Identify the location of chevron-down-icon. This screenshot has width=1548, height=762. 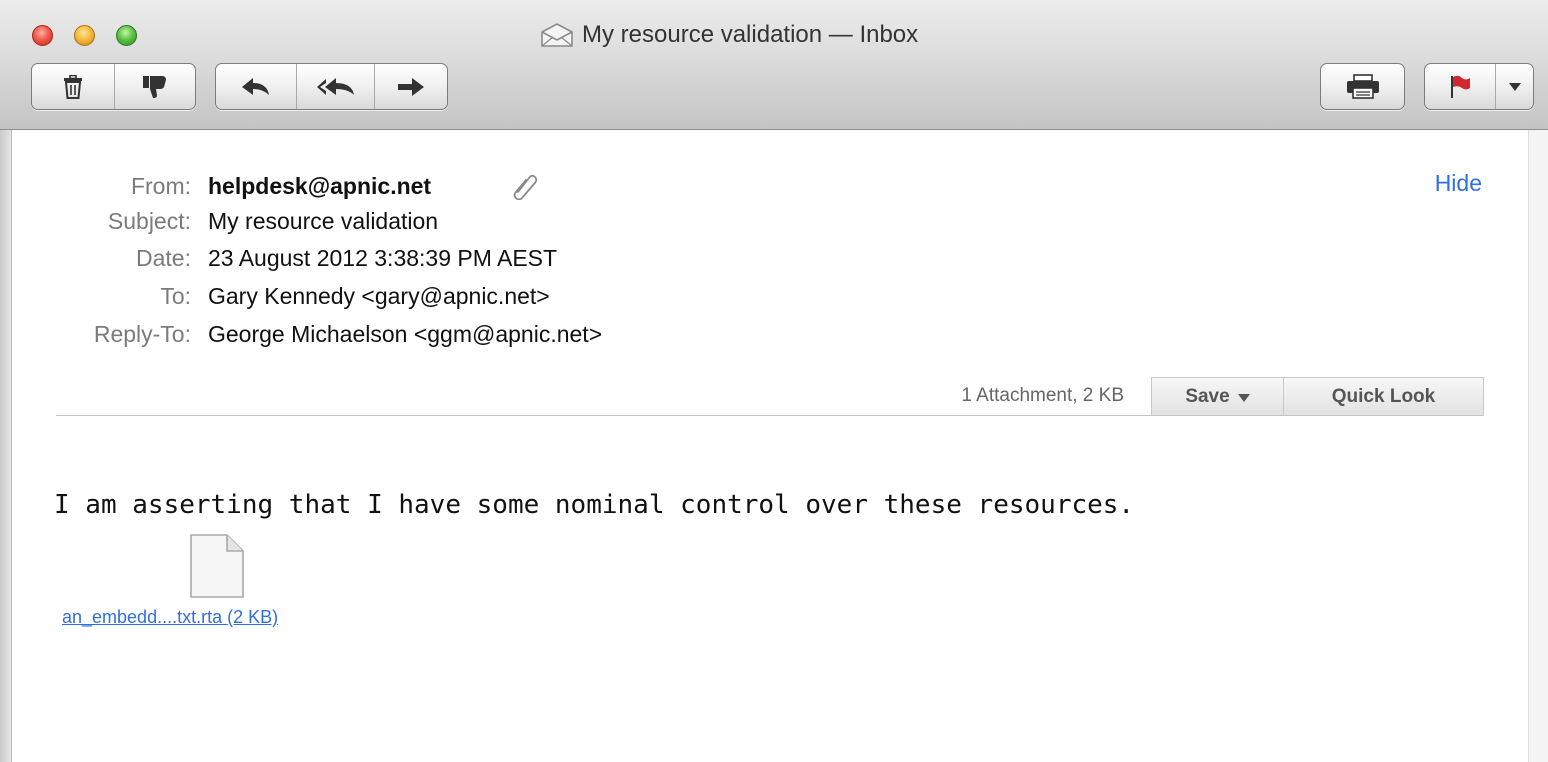
(1514, 86).